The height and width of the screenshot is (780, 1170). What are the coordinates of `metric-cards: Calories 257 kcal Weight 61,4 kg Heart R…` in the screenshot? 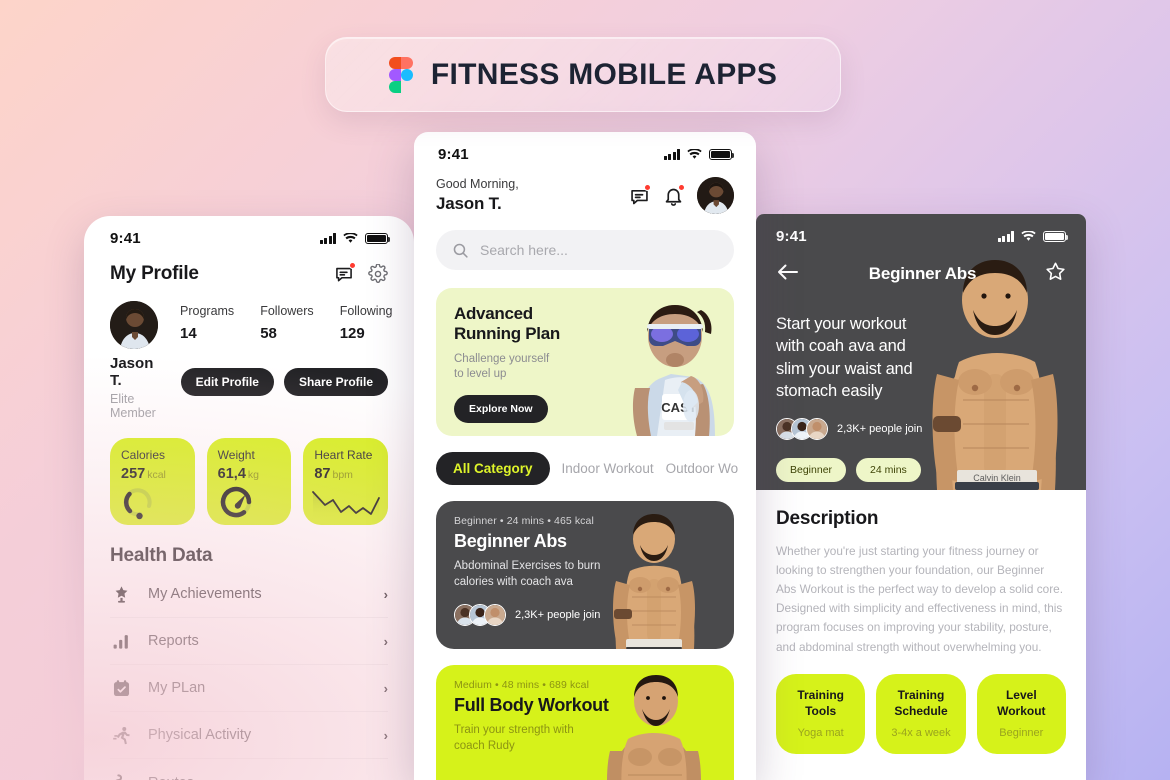 It's located at (249, 481).